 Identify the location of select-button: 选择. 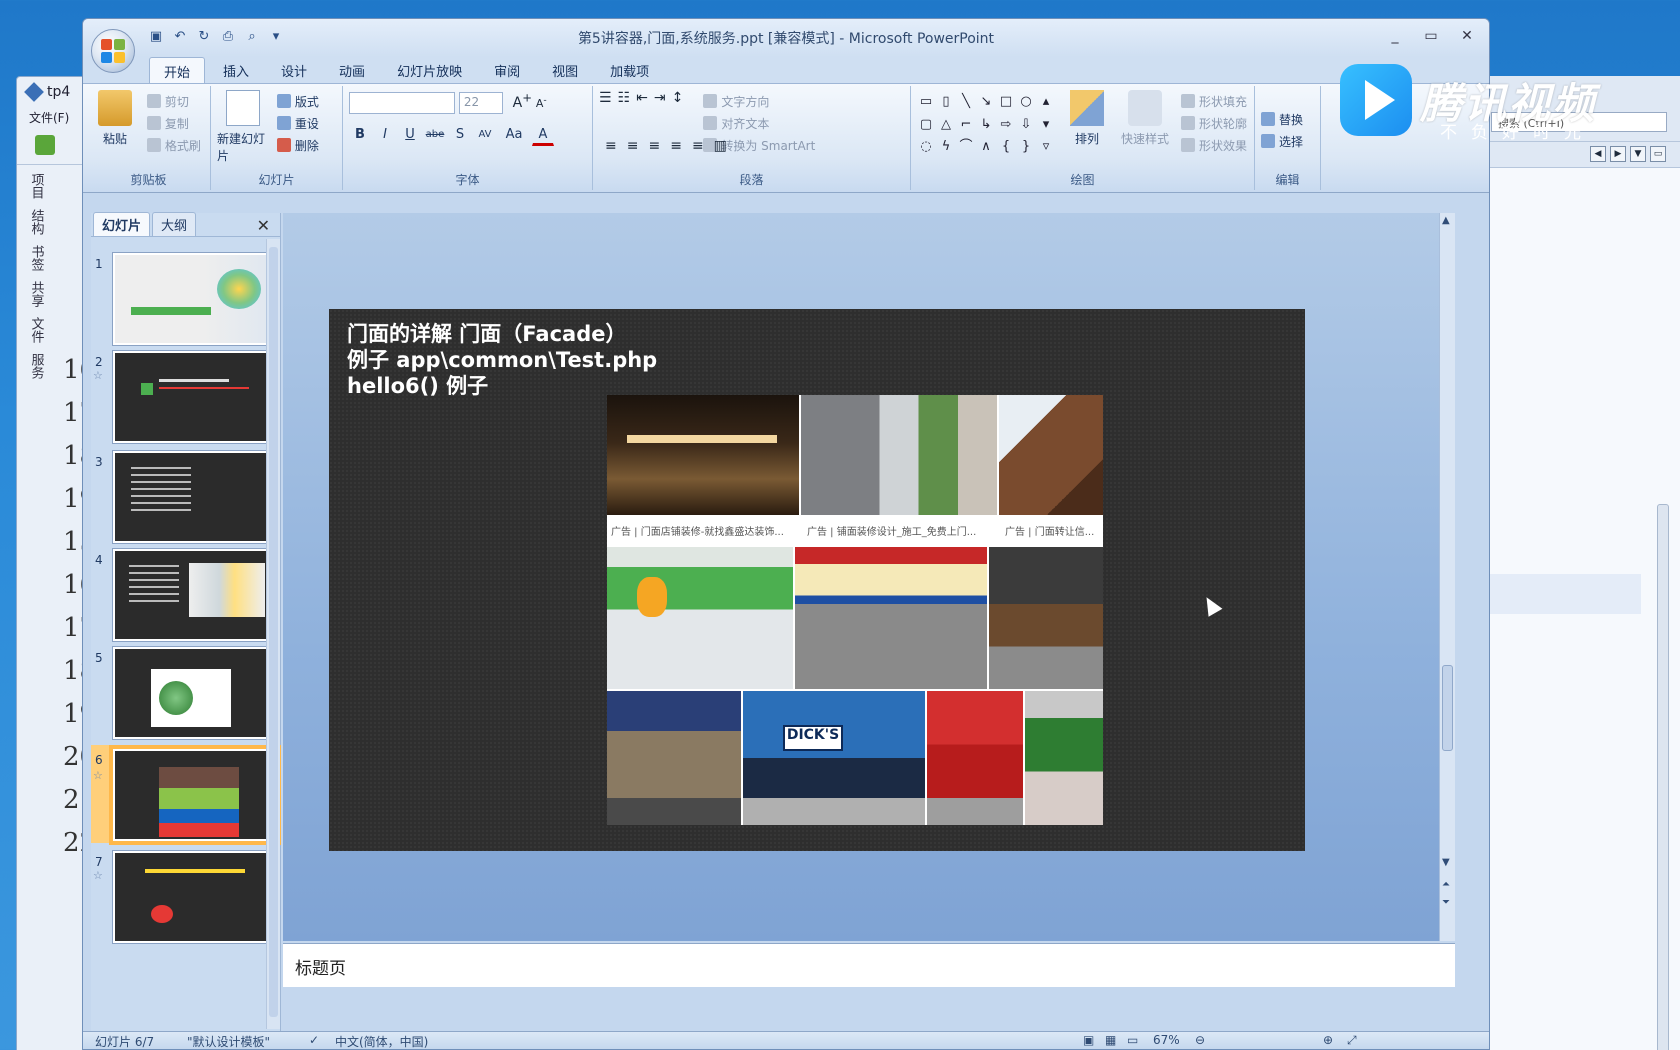
(1287, 141).